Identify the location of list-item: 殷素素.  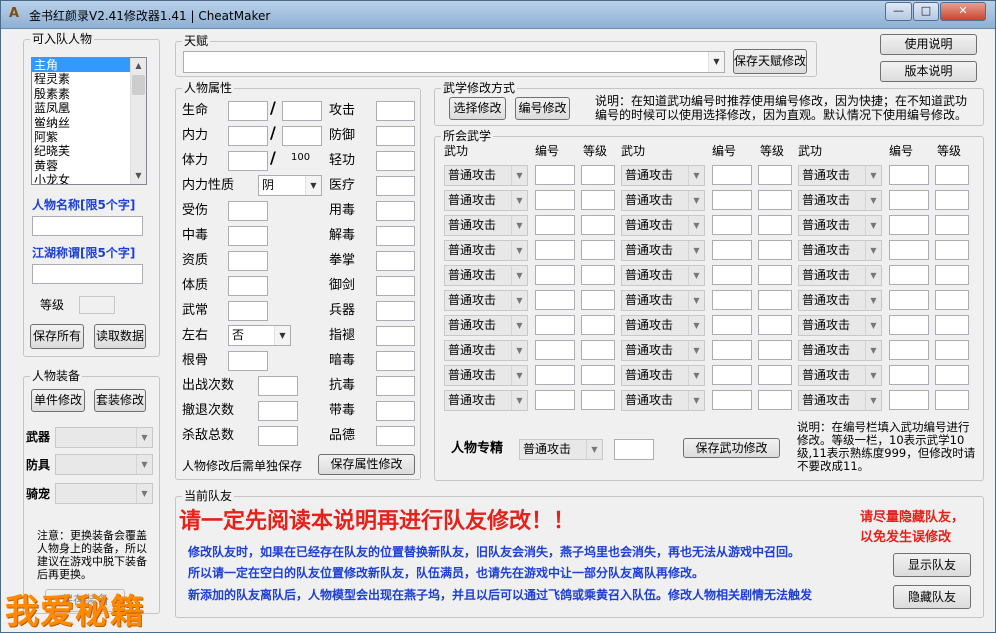
(89, 94).